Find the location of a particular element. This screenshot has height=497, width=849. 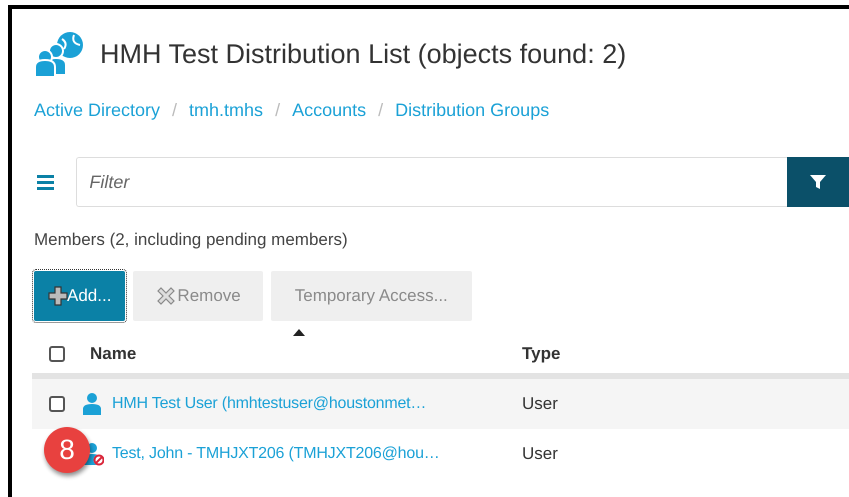

column-header: Type is located at coordinates (541, 353).